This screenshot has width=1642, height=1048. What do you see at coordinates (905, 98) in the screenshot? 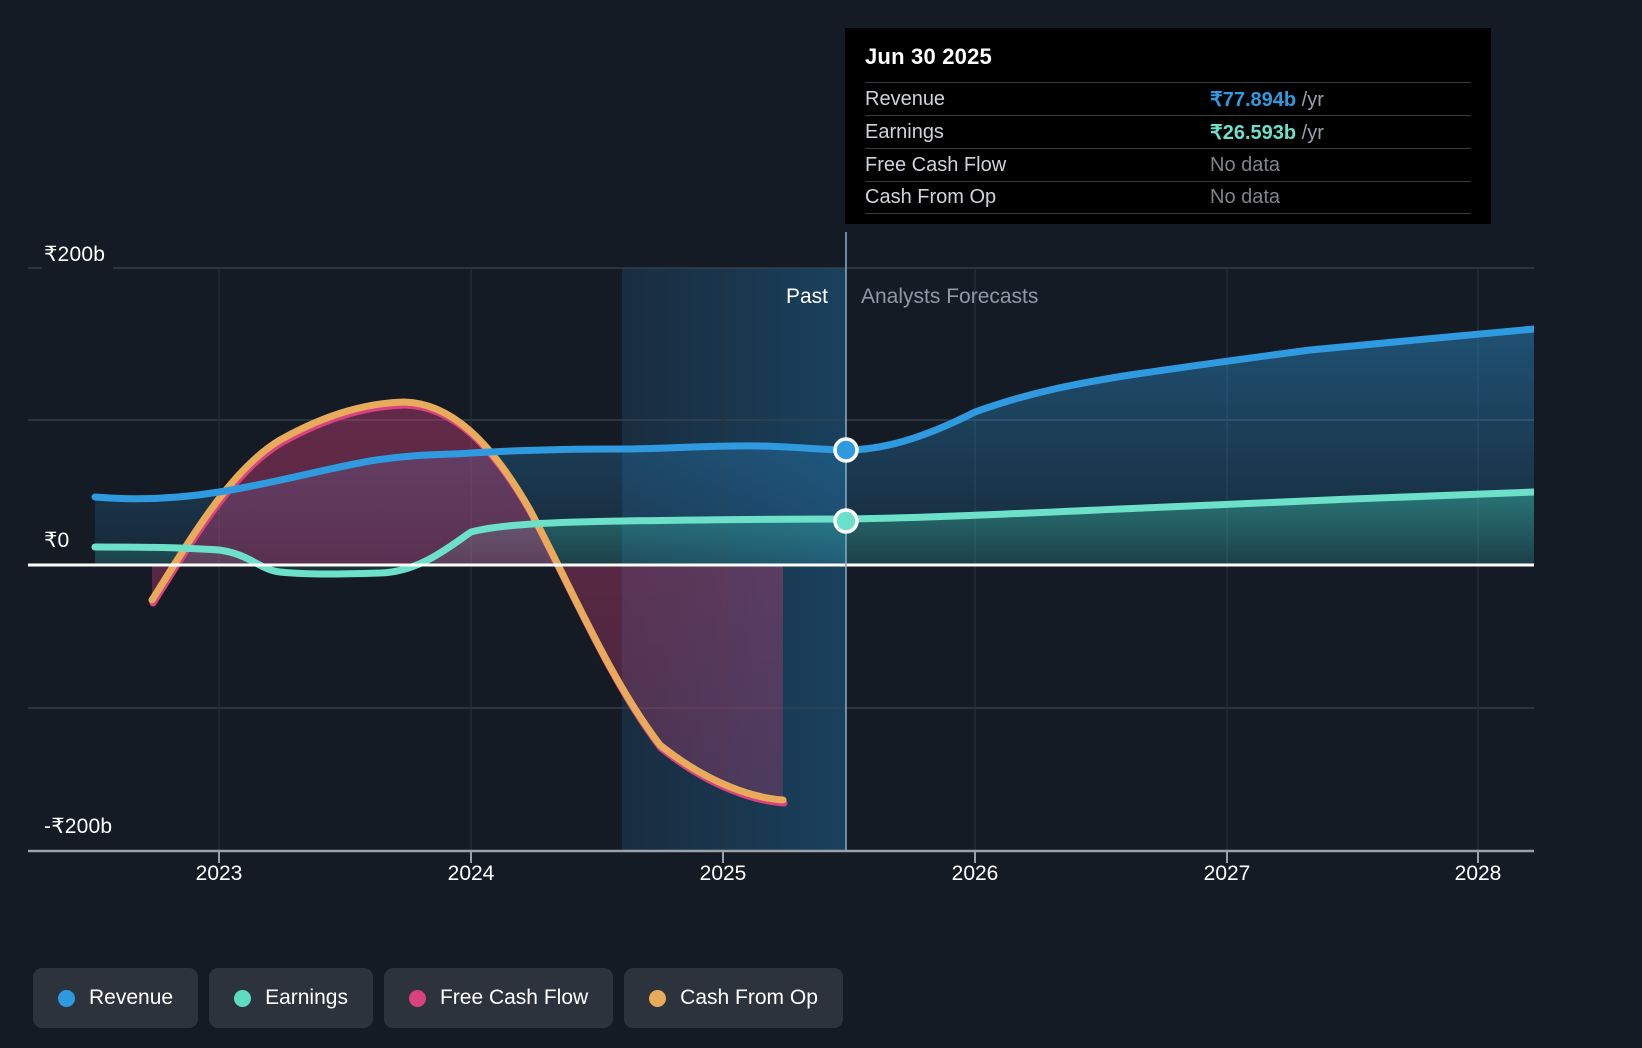
I see `tooltip-row-label: Revenue` at bounding box center [905, 98].